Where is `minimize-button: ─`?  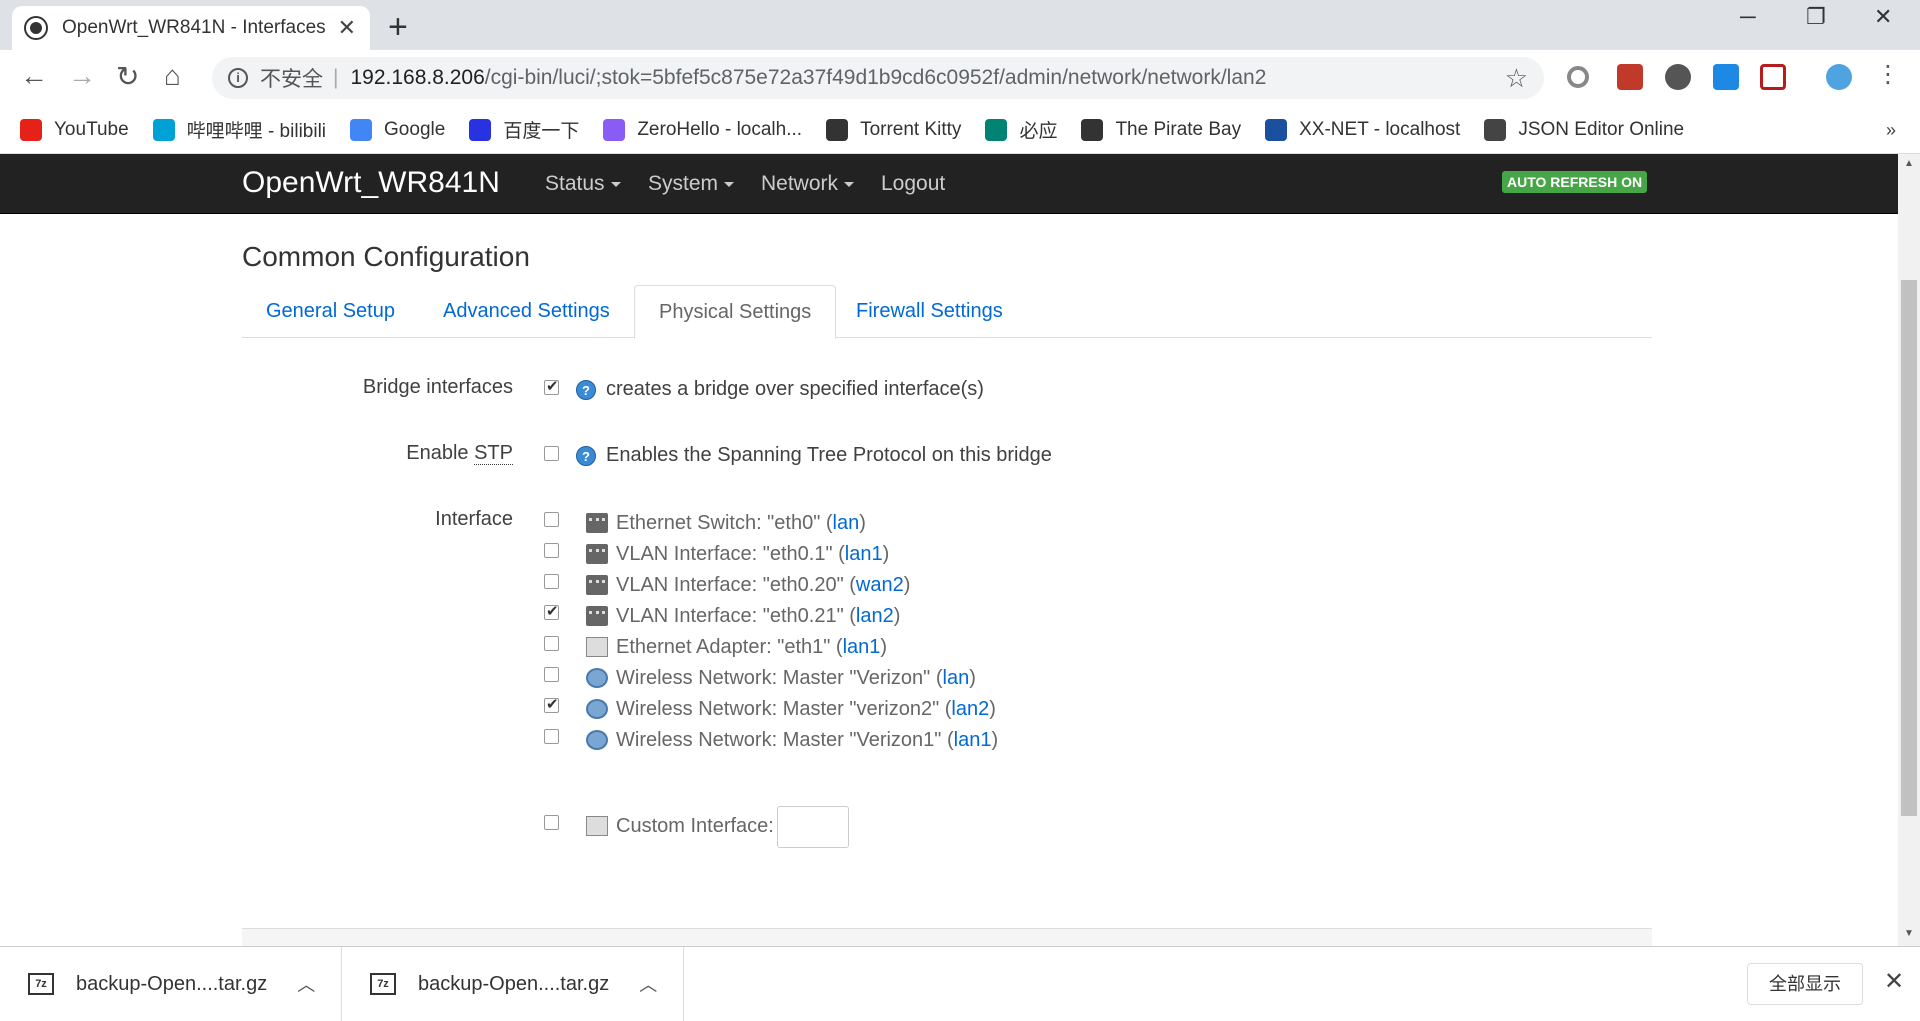
minimize-button: ─ is located at coordinates (1748, 17).